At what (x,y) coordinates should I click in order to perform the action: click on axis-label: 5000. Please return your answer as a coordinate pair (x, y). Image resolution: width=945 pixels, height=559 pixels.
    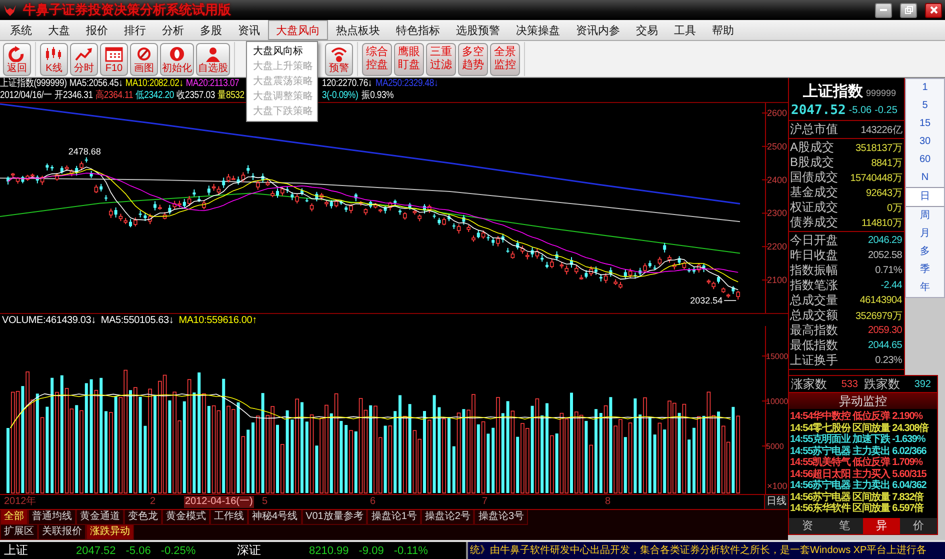
    Looking at the image, I should click on (775, 447).